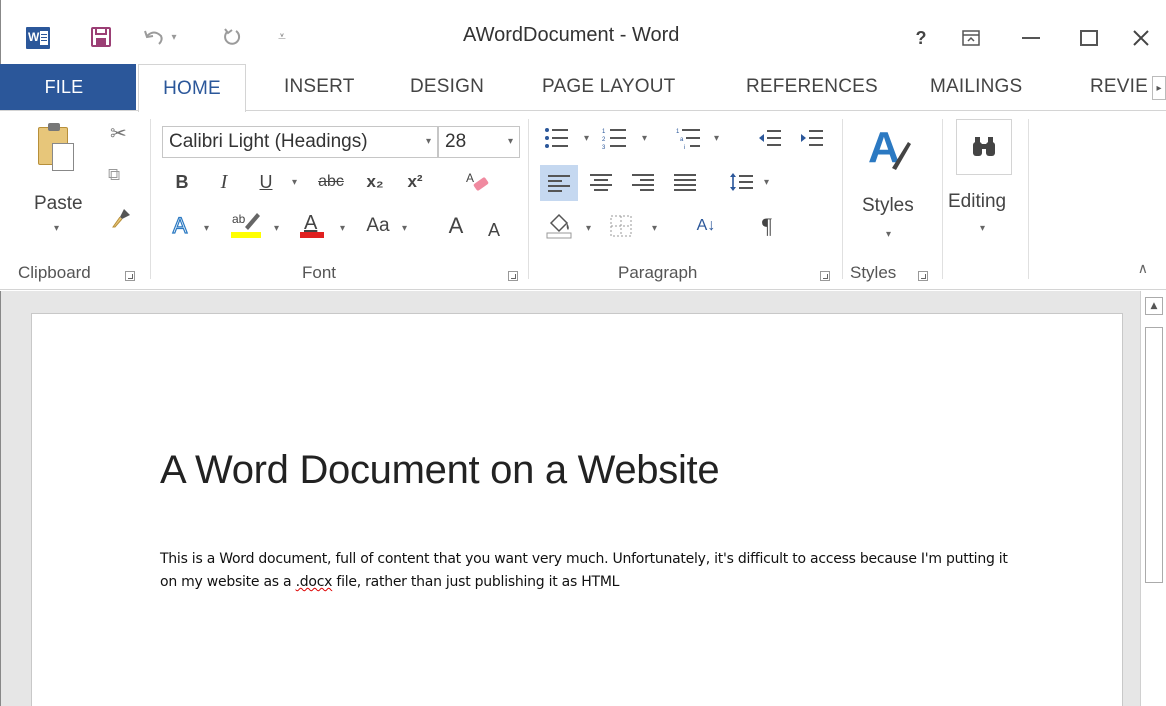 The width and height of the screenshot is (1166, 706). What do you see at coordinates (268, 141) in the screenshot?
I see `font-name-value: Calibri Light (Headings)` at bounding box center [268, 141].